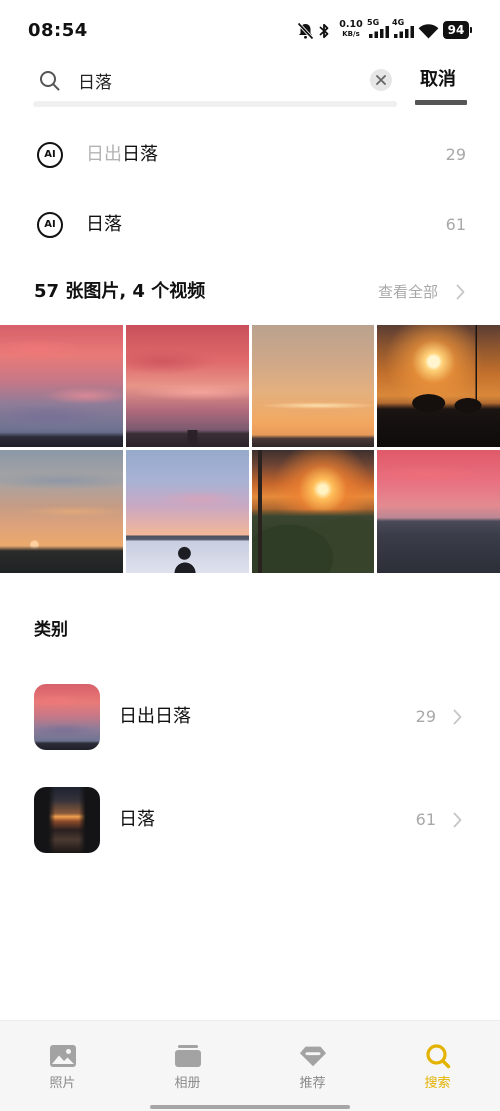  I want to click on nav-label: 相册, so click(187, 1083).